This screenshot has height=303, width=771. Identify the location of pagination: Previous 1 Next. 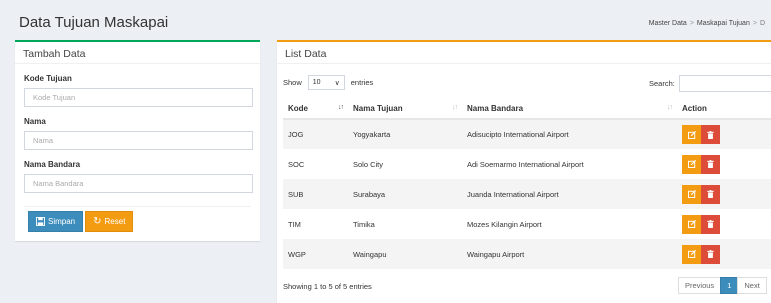
(722, 285).